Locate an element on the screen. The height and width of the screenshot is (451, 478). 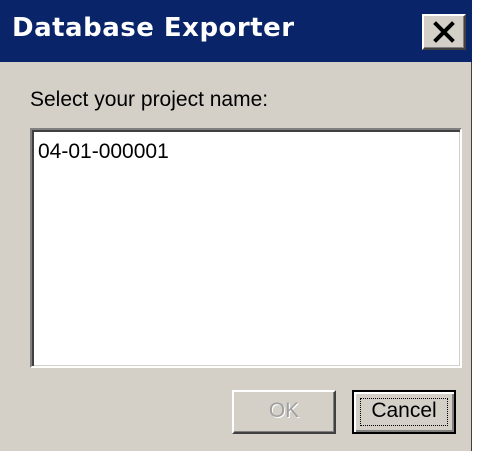
close-button is located at coordinates (444, 32).